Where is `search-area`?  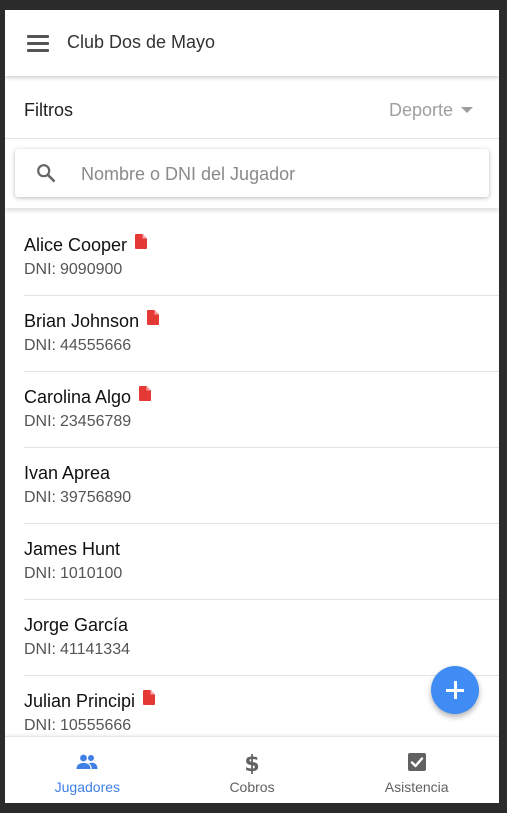
search-area is located at coordinates (252, 173).